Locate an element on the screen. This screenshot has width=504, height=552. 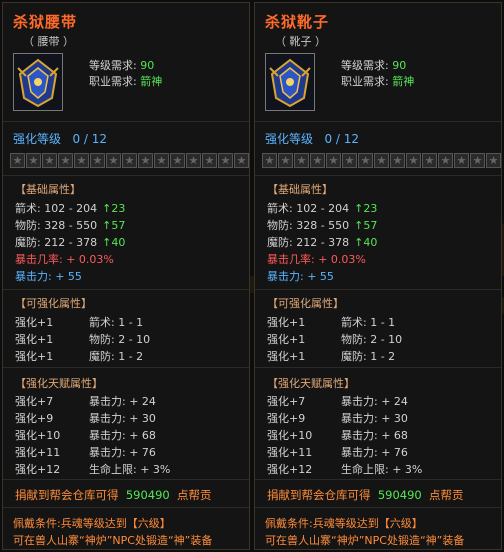
item-title: 杀狱靴子 is located at coordinates (297, 22).